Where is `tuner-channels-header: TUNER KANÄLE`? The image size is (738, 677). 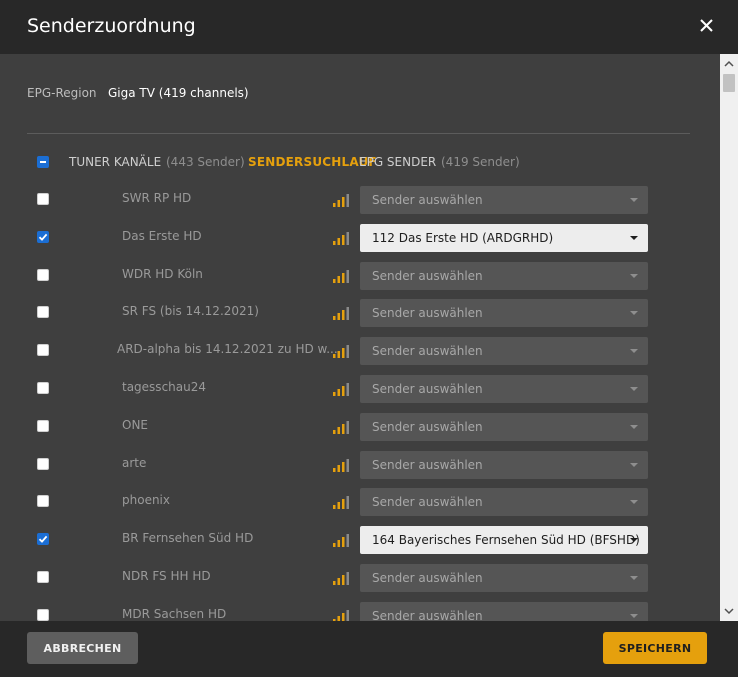 tuner-channels-header: TUNER KANÄLE is located at coordinates (115, 162).